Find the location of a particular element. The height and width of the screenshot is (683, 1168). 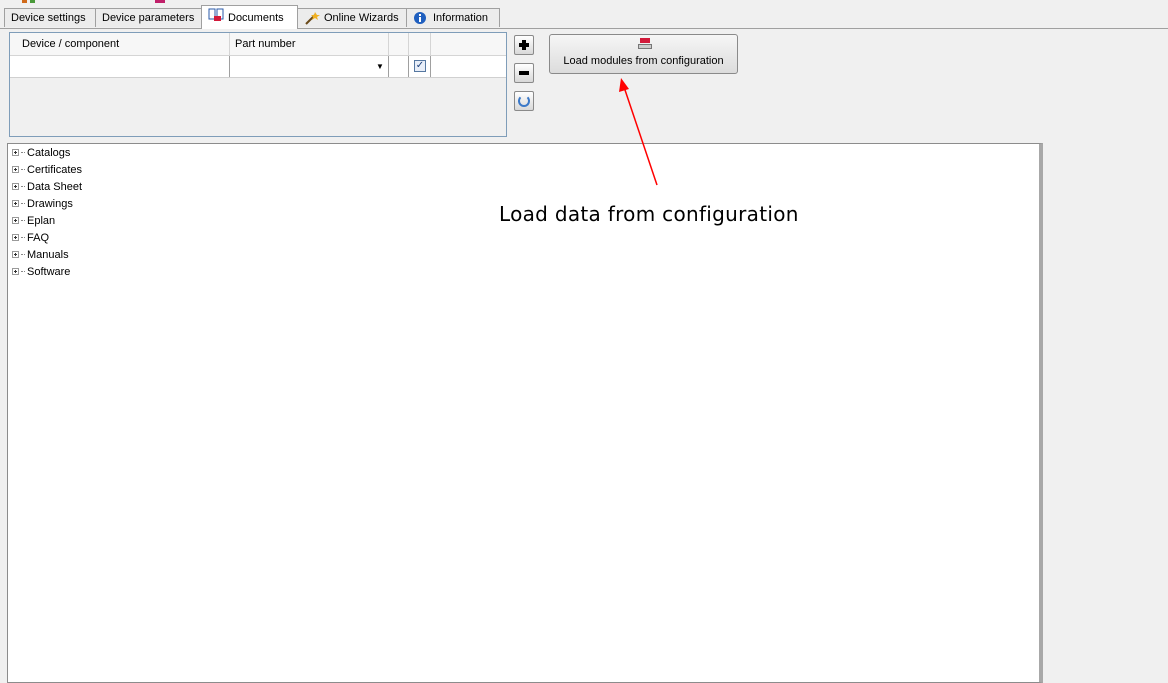

tab-label: Online Wizards is located at coordinates (361, 18).